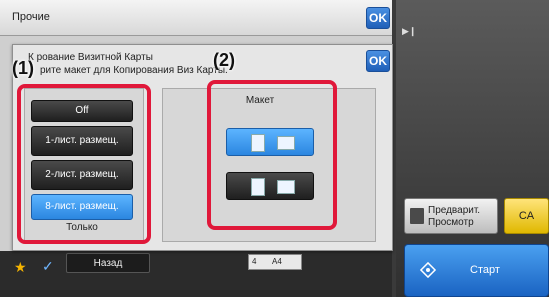 Image resolution: width=549 pixels, height=297 pixels. Describe the element at coordinates (196, 274) in the screenshot. I see `bottom-bar` at that location.